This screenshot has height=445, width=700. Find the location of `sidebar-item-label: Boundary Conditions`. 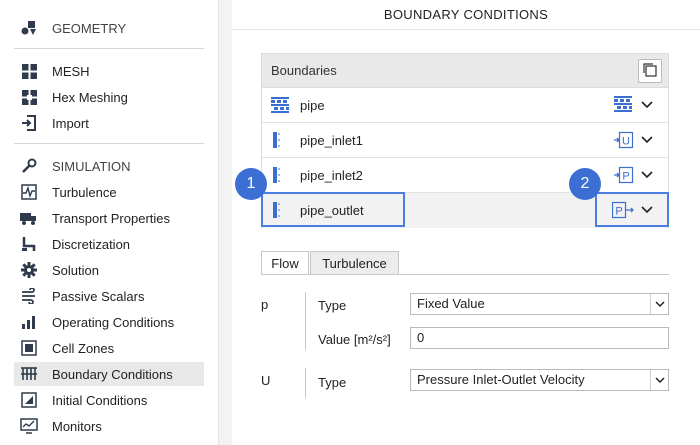

sidebar-item-label: Boundary Conditions is located at coordinates (112, 374).